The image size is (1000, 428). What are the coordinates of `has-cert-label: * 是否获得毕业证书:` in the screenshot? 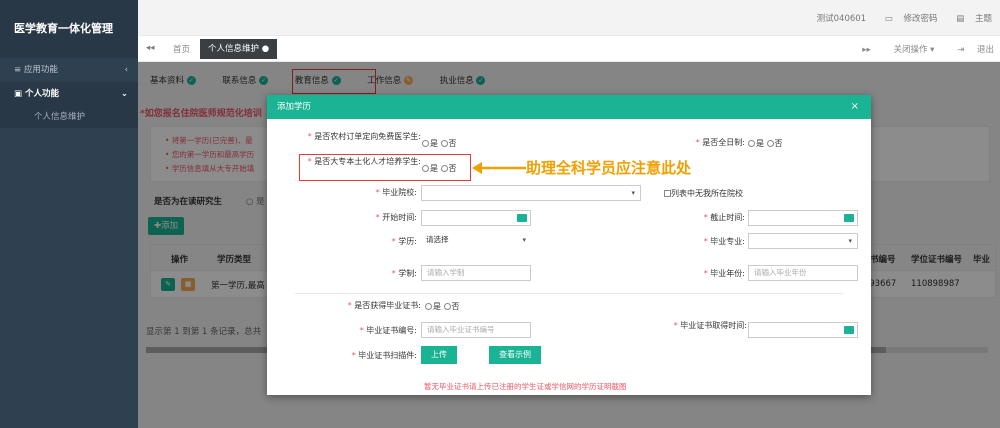 It's located at (384, 305).